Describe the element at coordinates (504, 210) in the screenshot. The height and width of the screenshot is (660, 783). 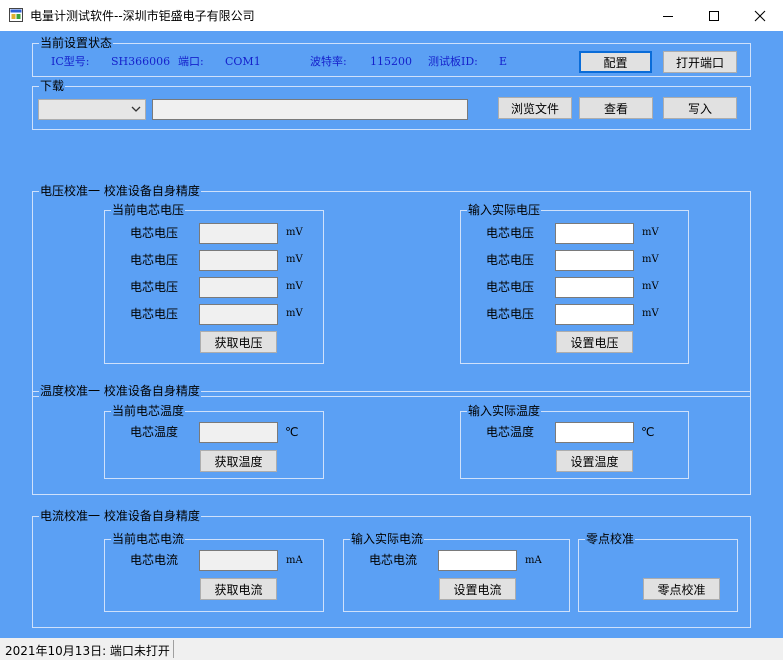
I see `actual-voltage-label: 输入实际电压` at that location.